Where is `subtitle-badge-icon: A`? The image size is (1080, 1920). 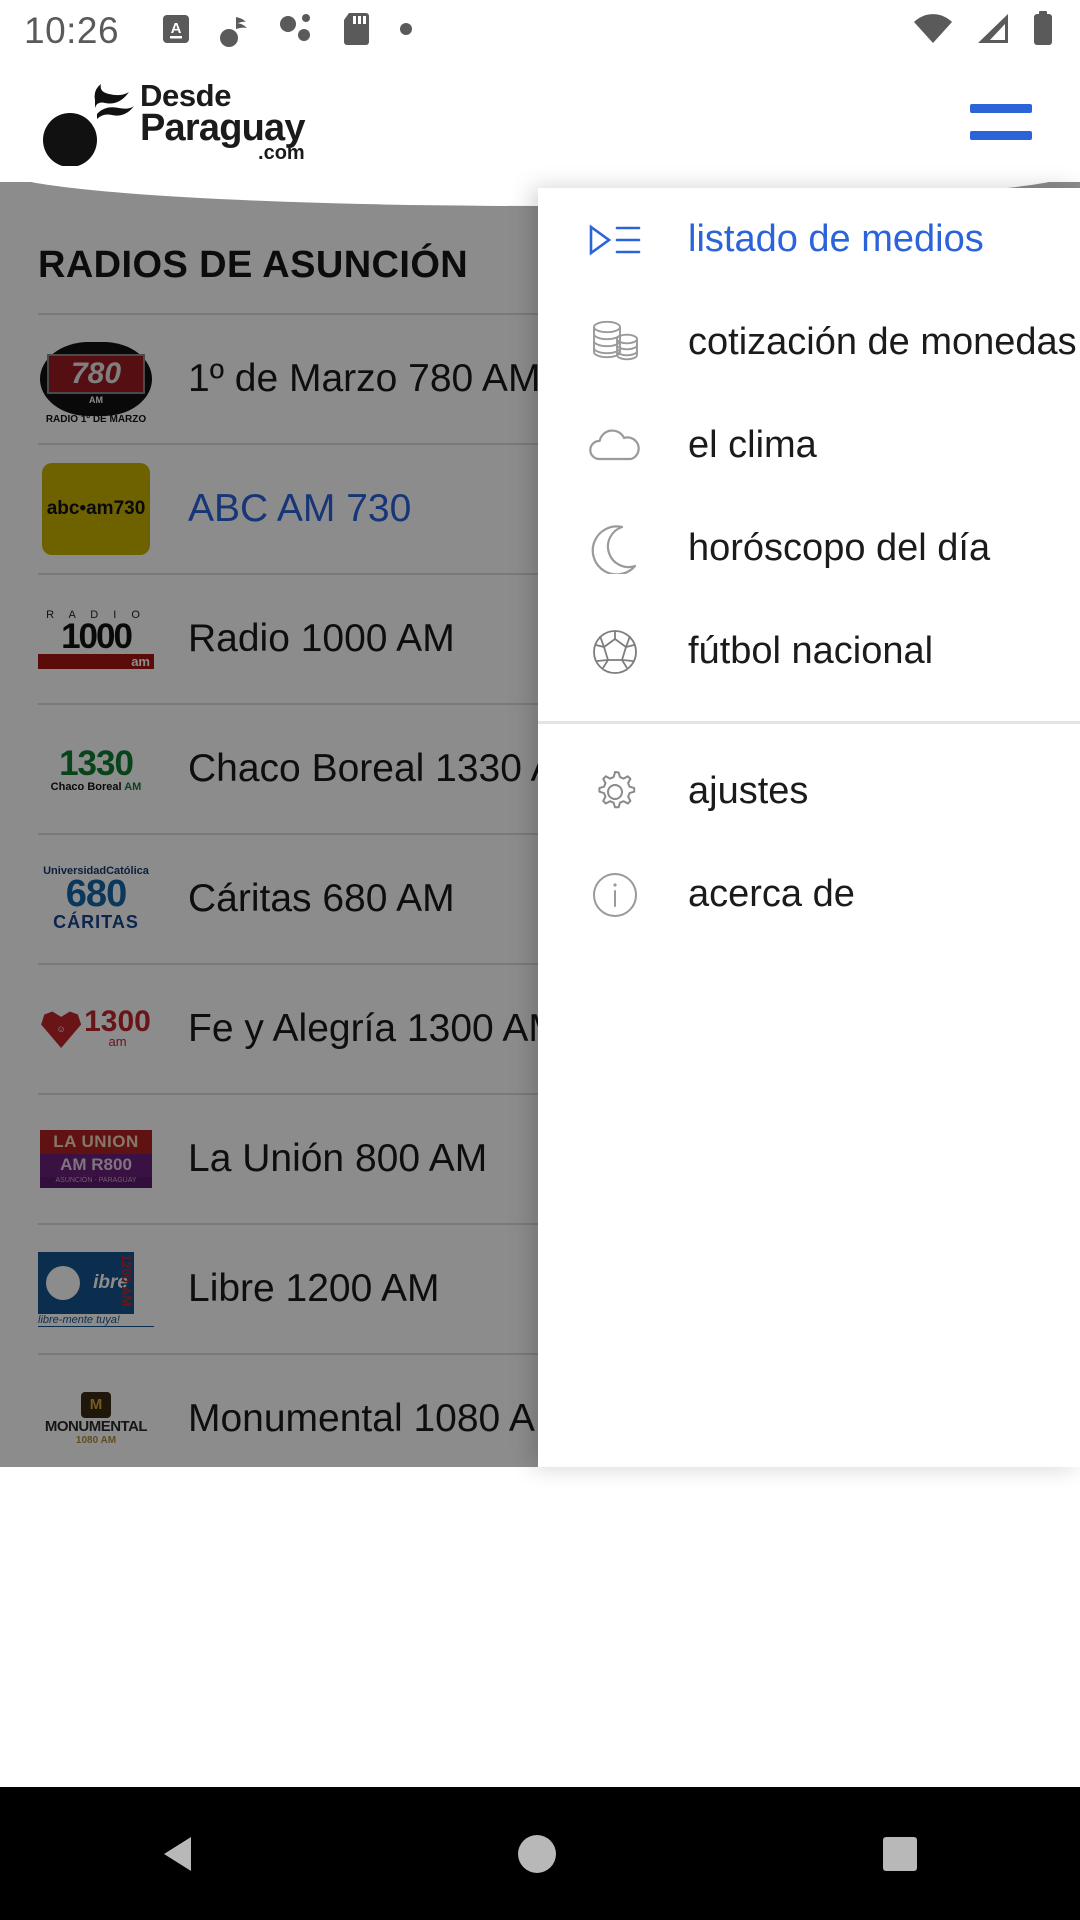 subtitle-badge-icon: A is located at coordinates (176, 31).